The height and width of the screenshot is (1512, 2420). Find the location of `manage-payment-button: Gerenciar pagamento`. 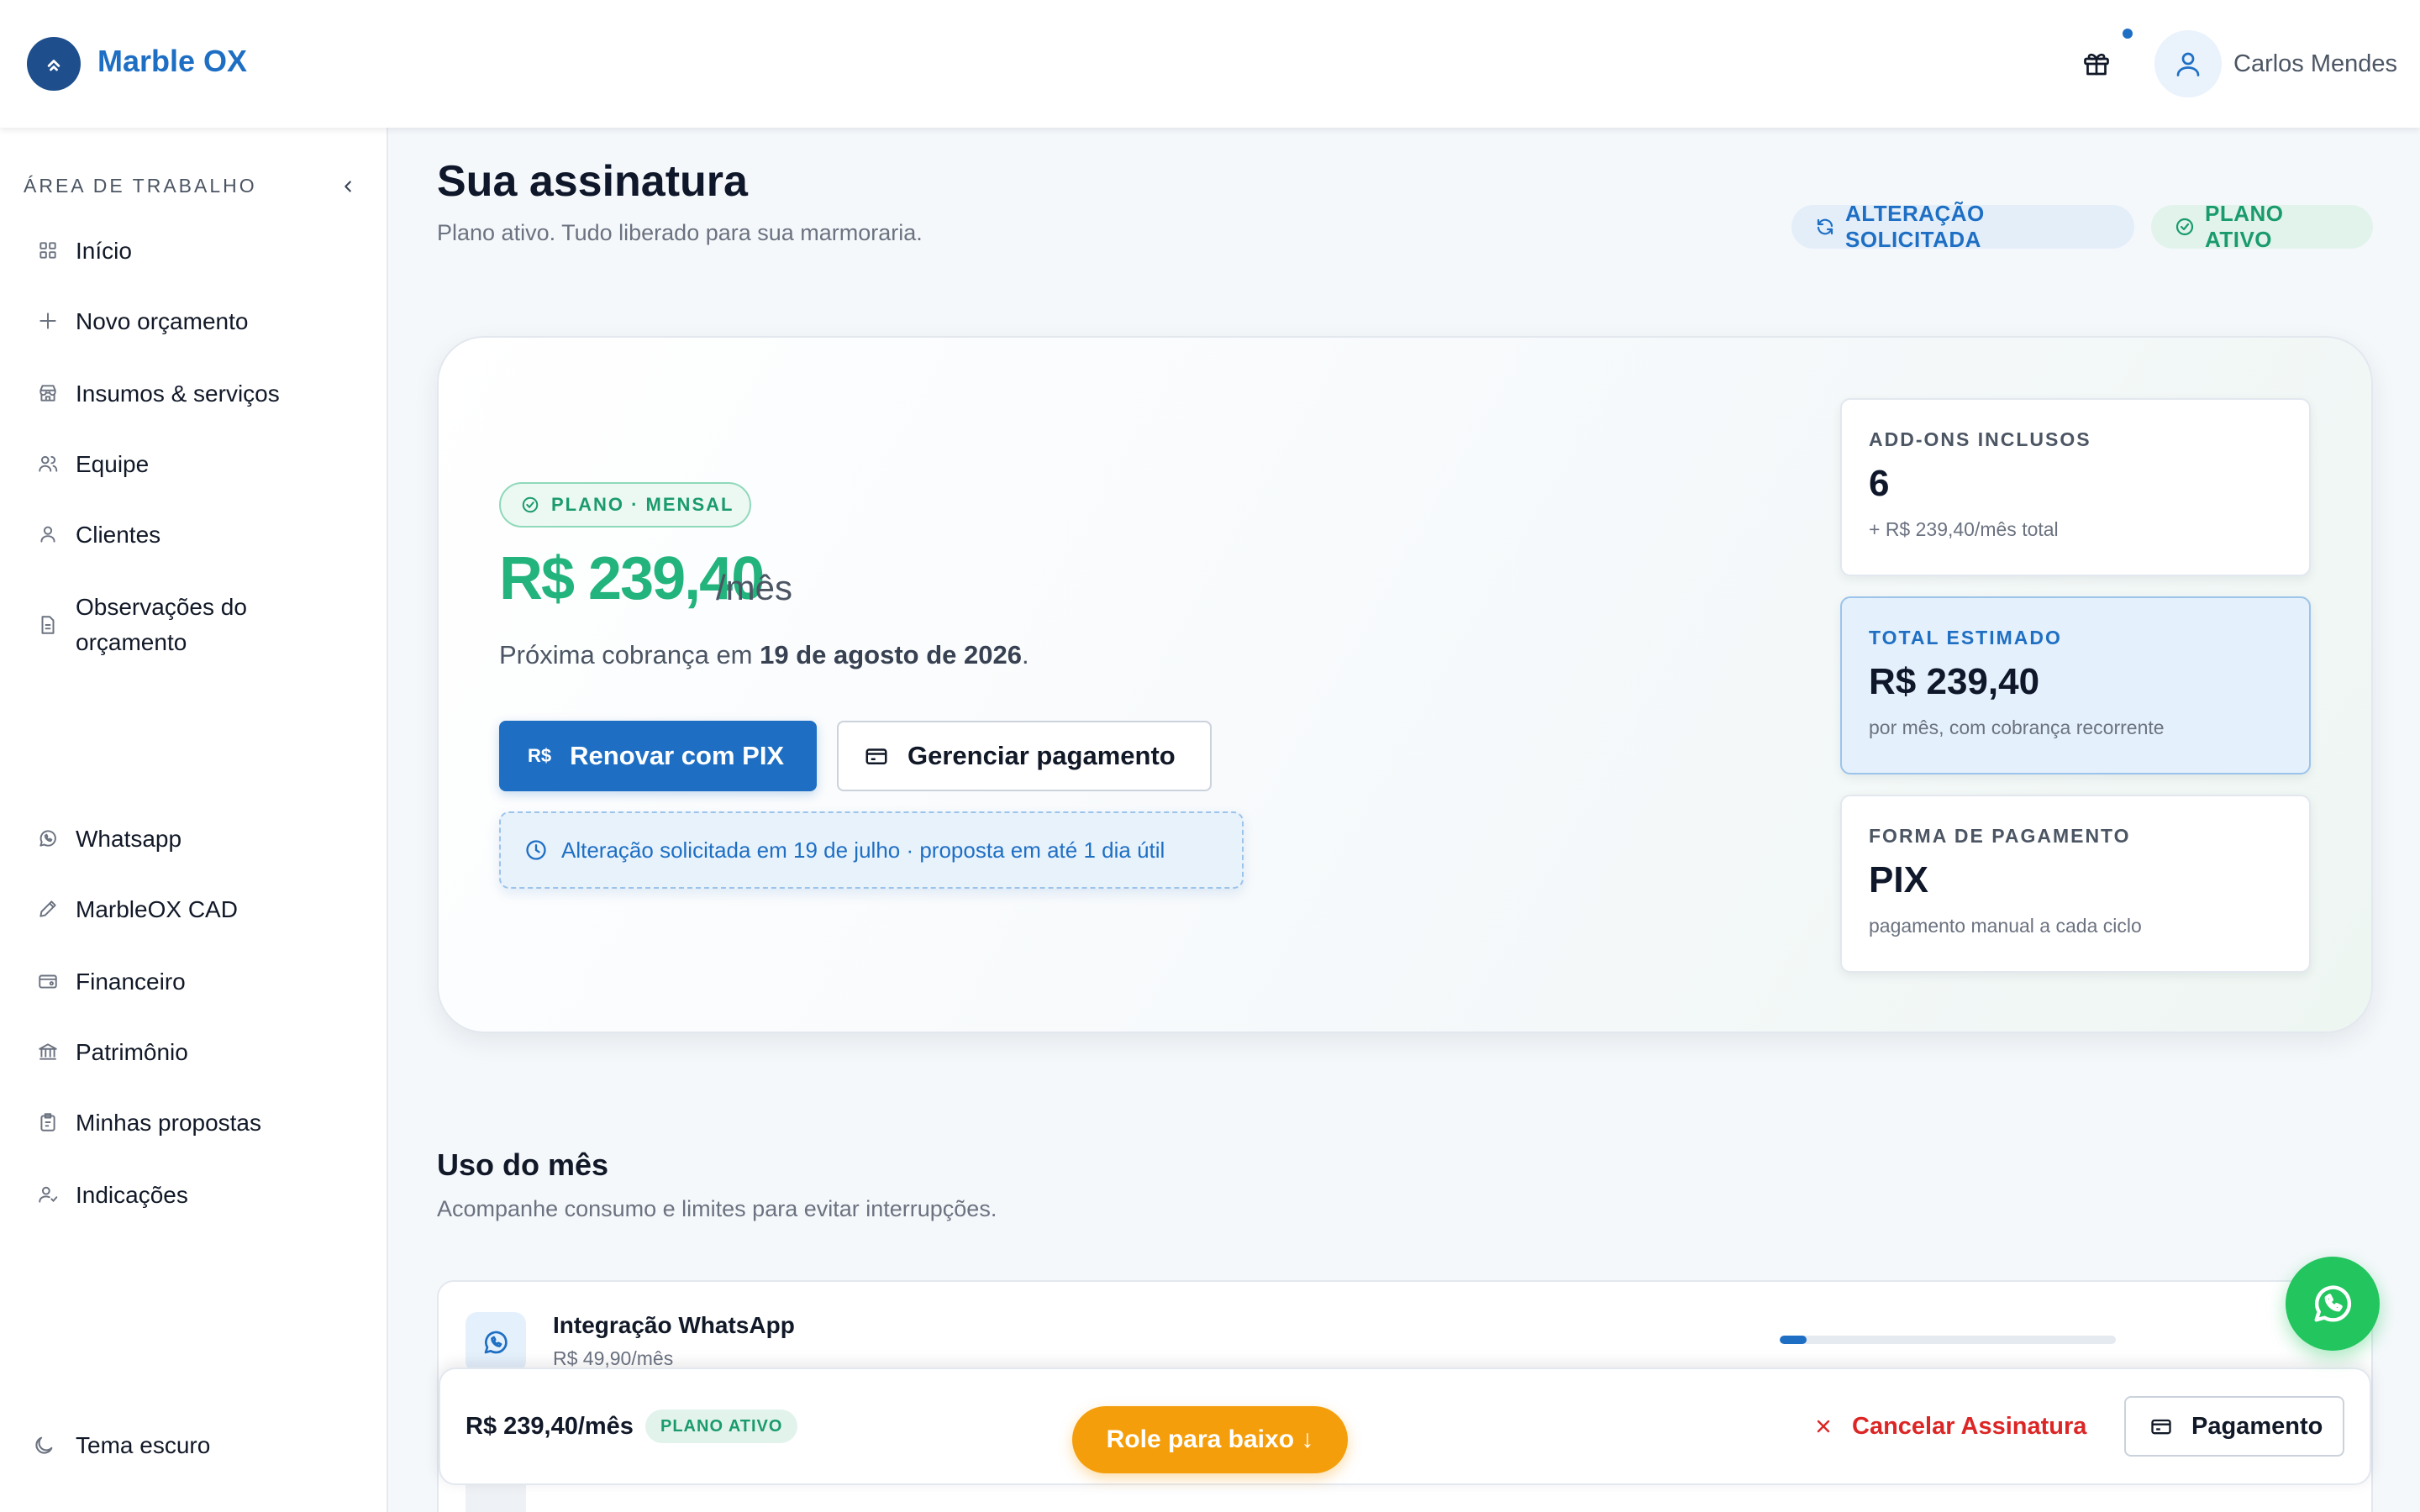

manage-payment-button: Gerenciar pagamento is located at coordinates (1024, 756).